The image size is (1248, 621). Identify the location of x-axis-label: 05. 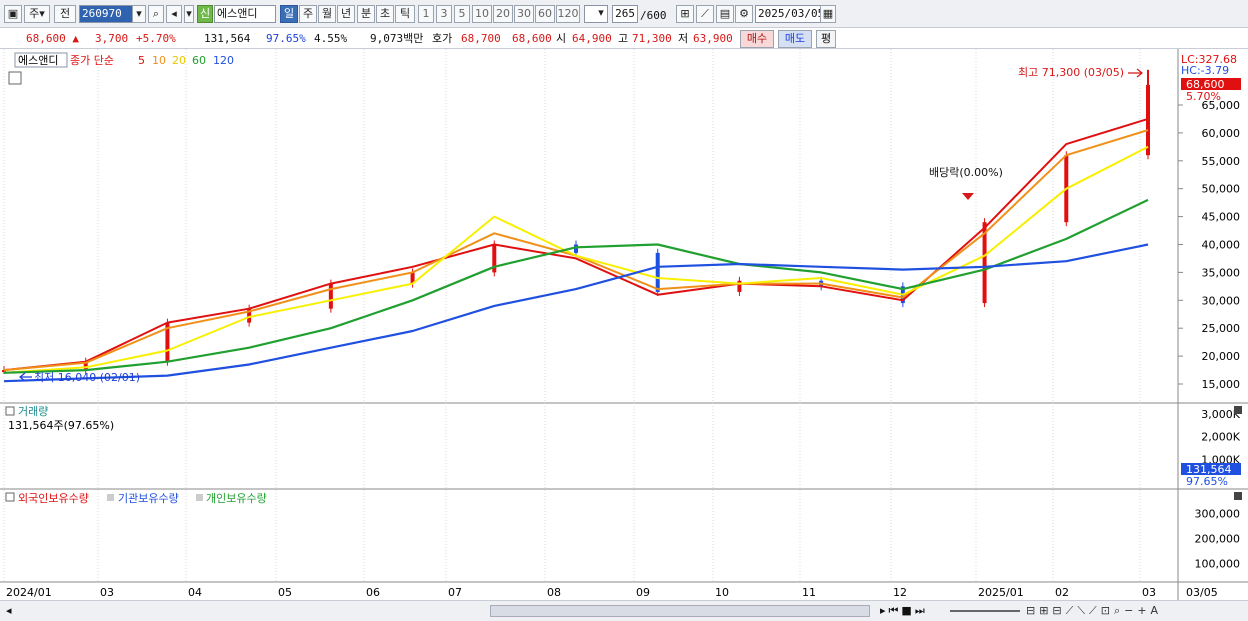
(285, 592).